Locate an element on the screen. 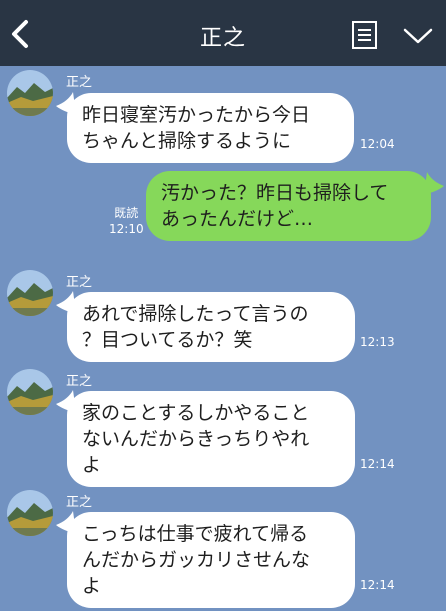 The height and width of the screenshot is (611, 446). message-time: 12:13 is located at coordinates (377, 342).